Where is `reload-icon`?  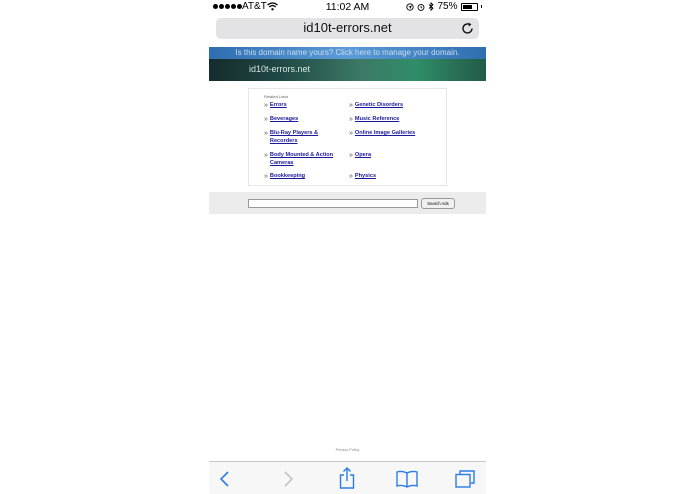 reload-icon is located at coordinates (467, 28).